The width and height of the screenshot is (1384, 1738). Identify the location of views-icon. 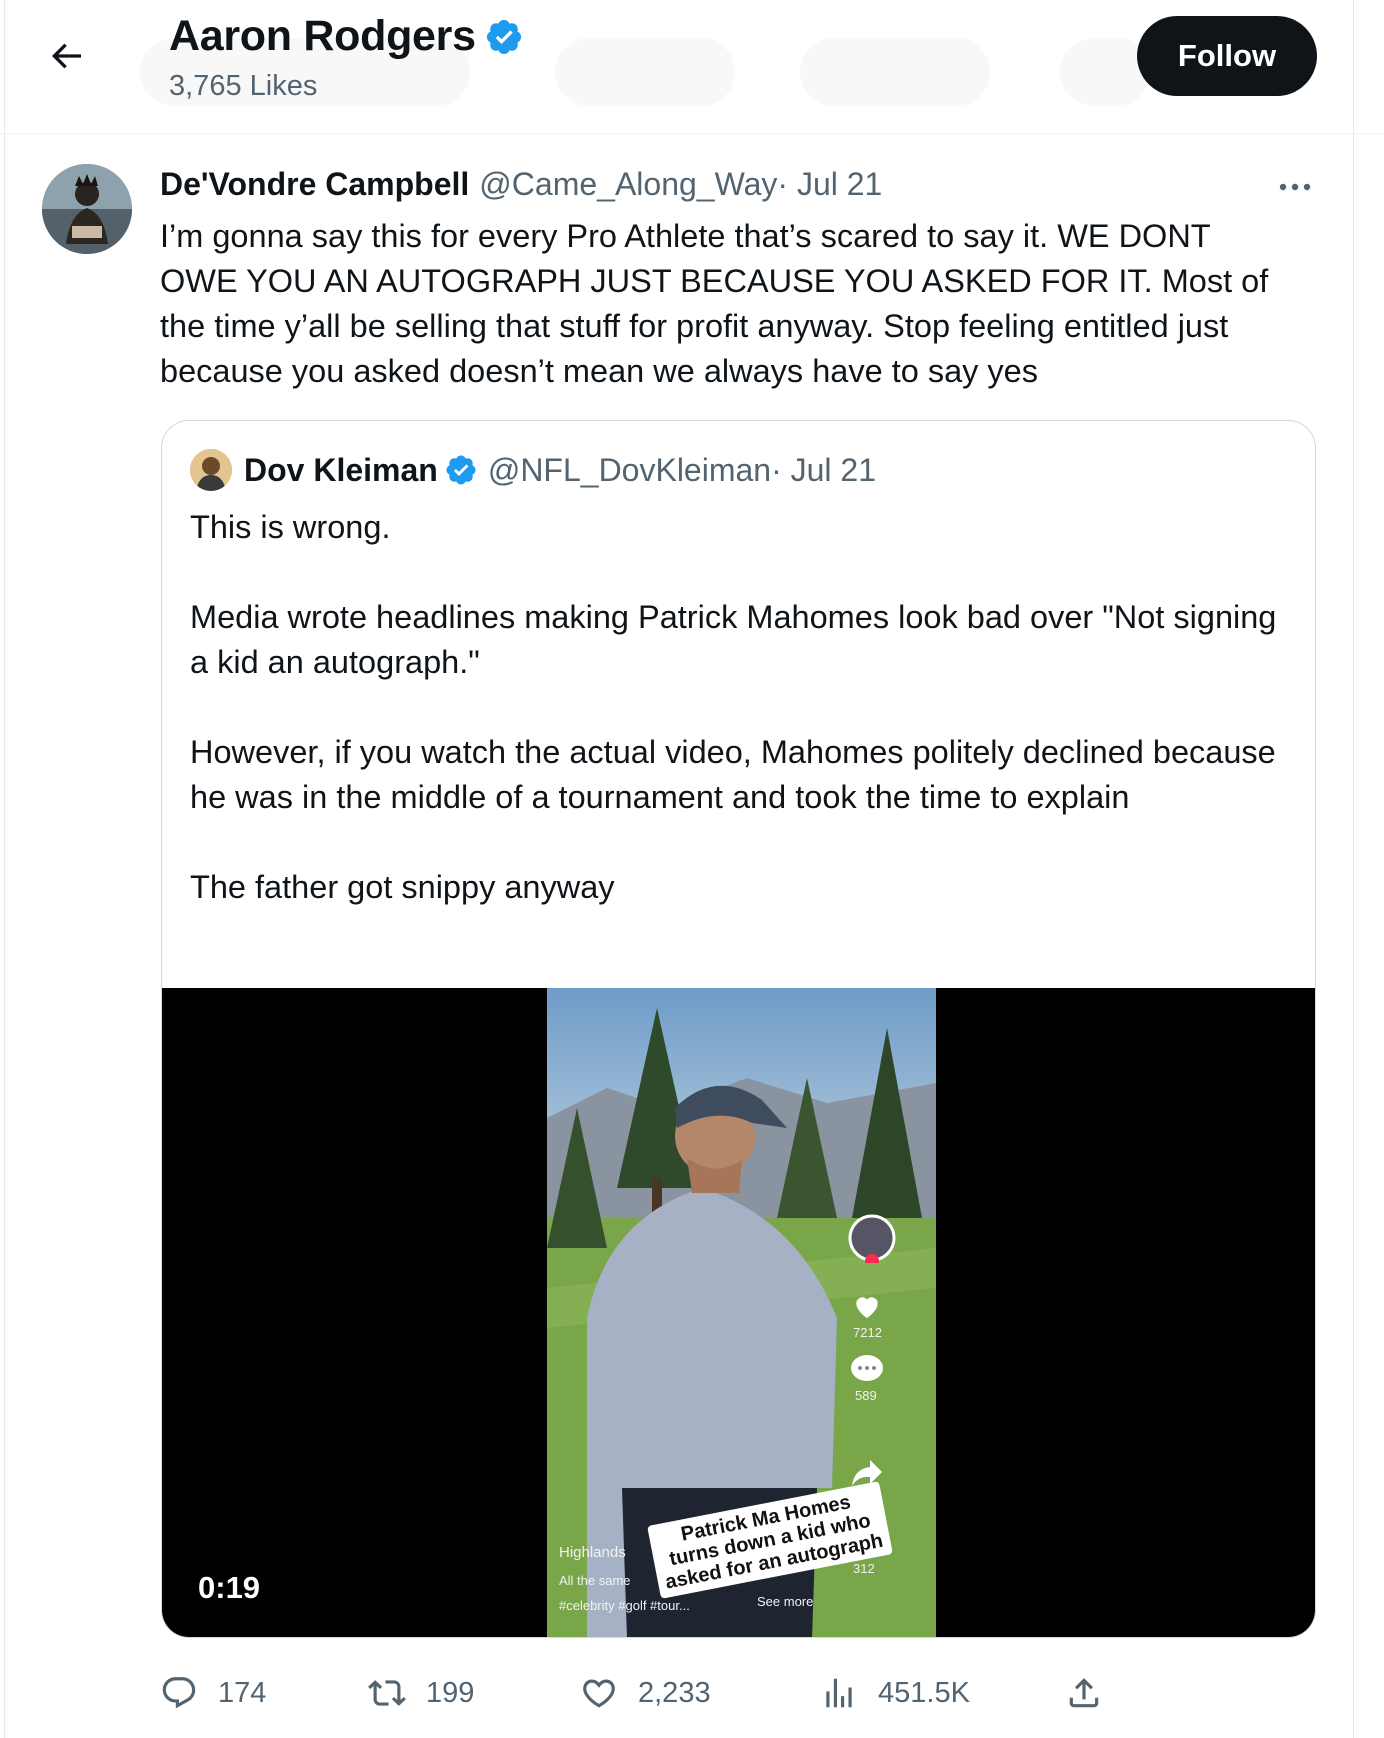
(839, 1693).